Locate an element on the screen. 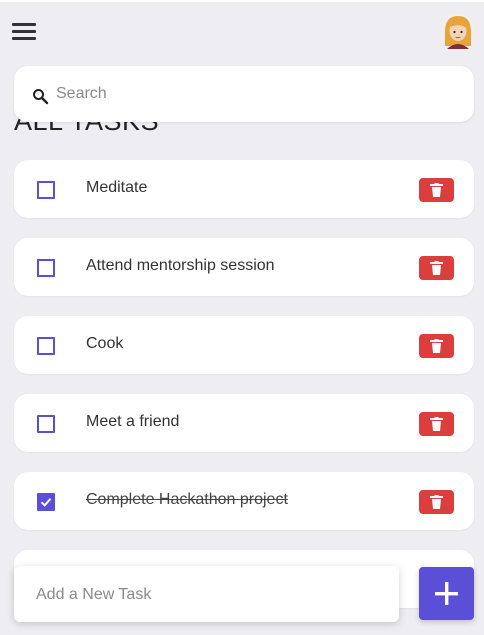  hamburger-menu-icon is located at coordinates (25, 31).